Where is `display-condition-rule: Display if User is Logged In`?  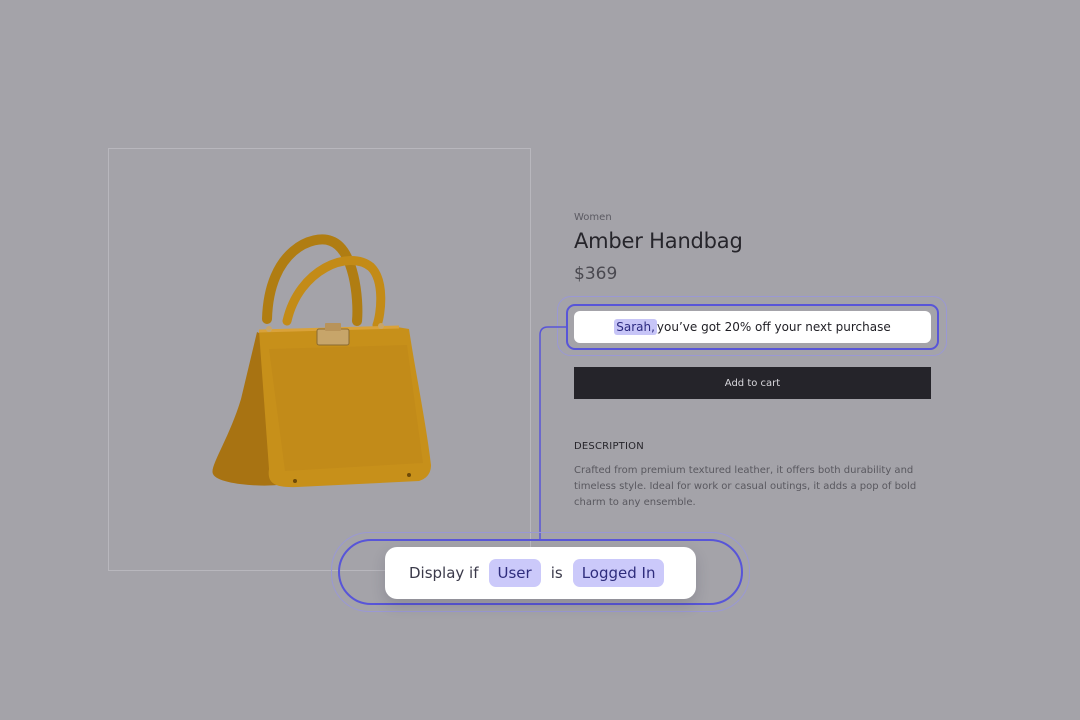
display-condition-rule: Display if User is Logged In is located at coordinates (540, 573).